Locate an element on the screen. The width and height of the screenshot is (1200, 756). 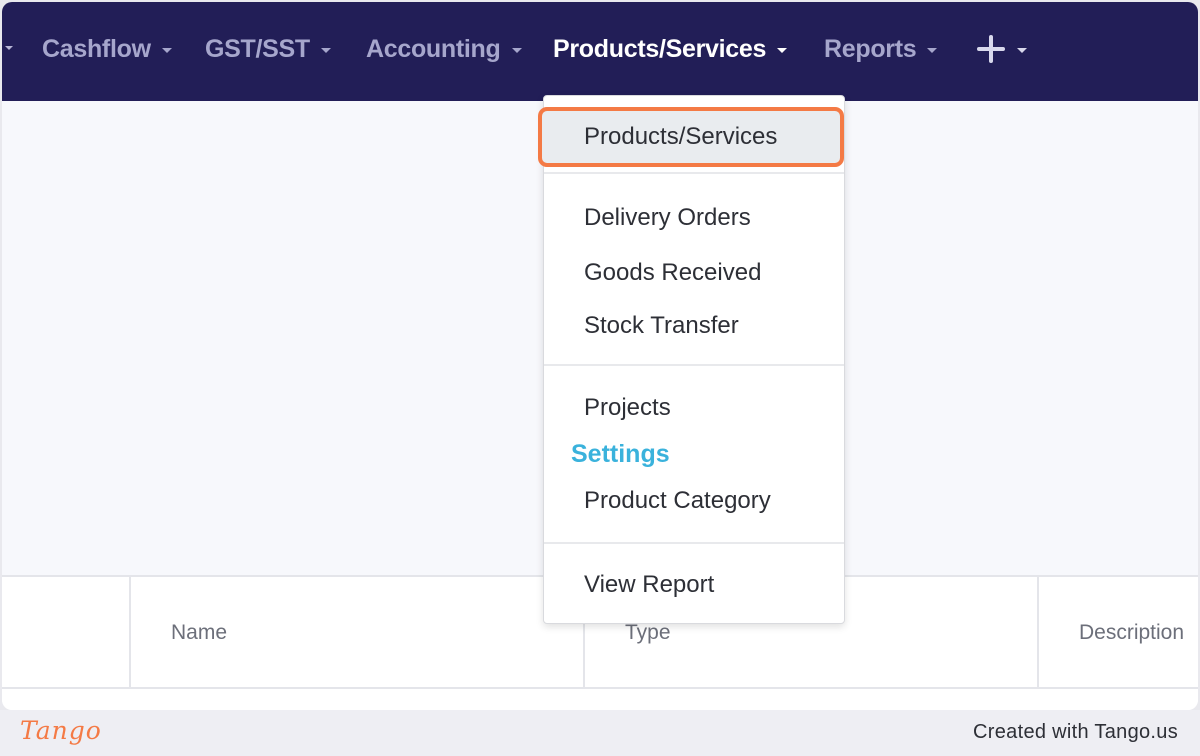
tango-footer: Tango Created with Tango.us is located at coordinates (600, 733).